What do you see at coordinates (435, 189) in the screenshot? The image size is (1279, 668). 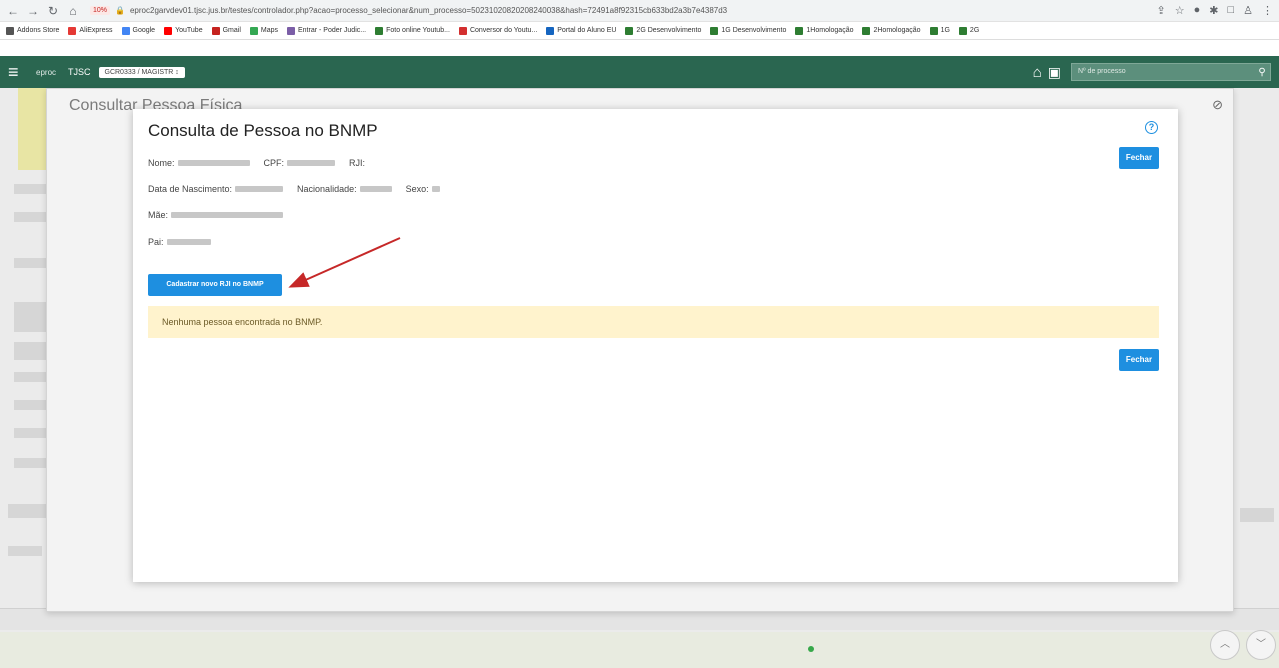 I see `sexo-value-redacted` at bounding box center [435, 189].